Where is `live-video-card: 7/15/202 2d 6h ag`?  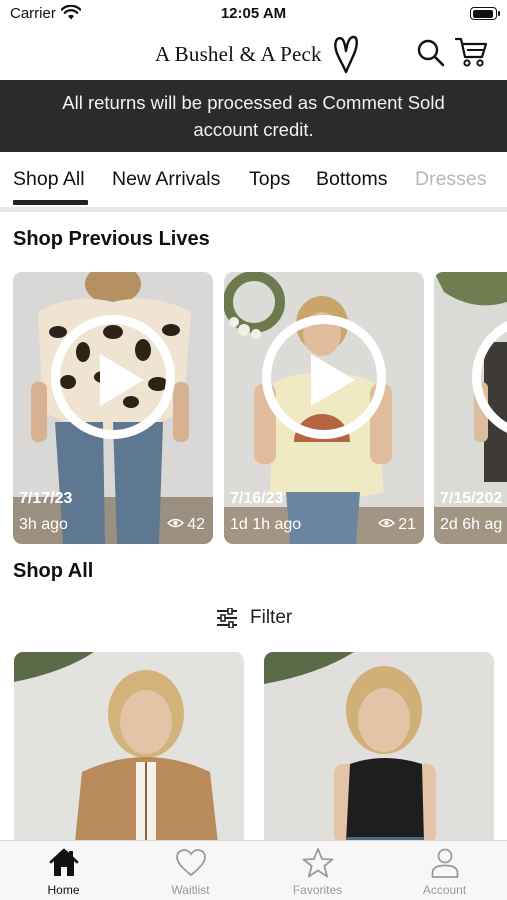 live-video-card: 7/15/202 2d 6h ag is located at coordinates (470, 408).